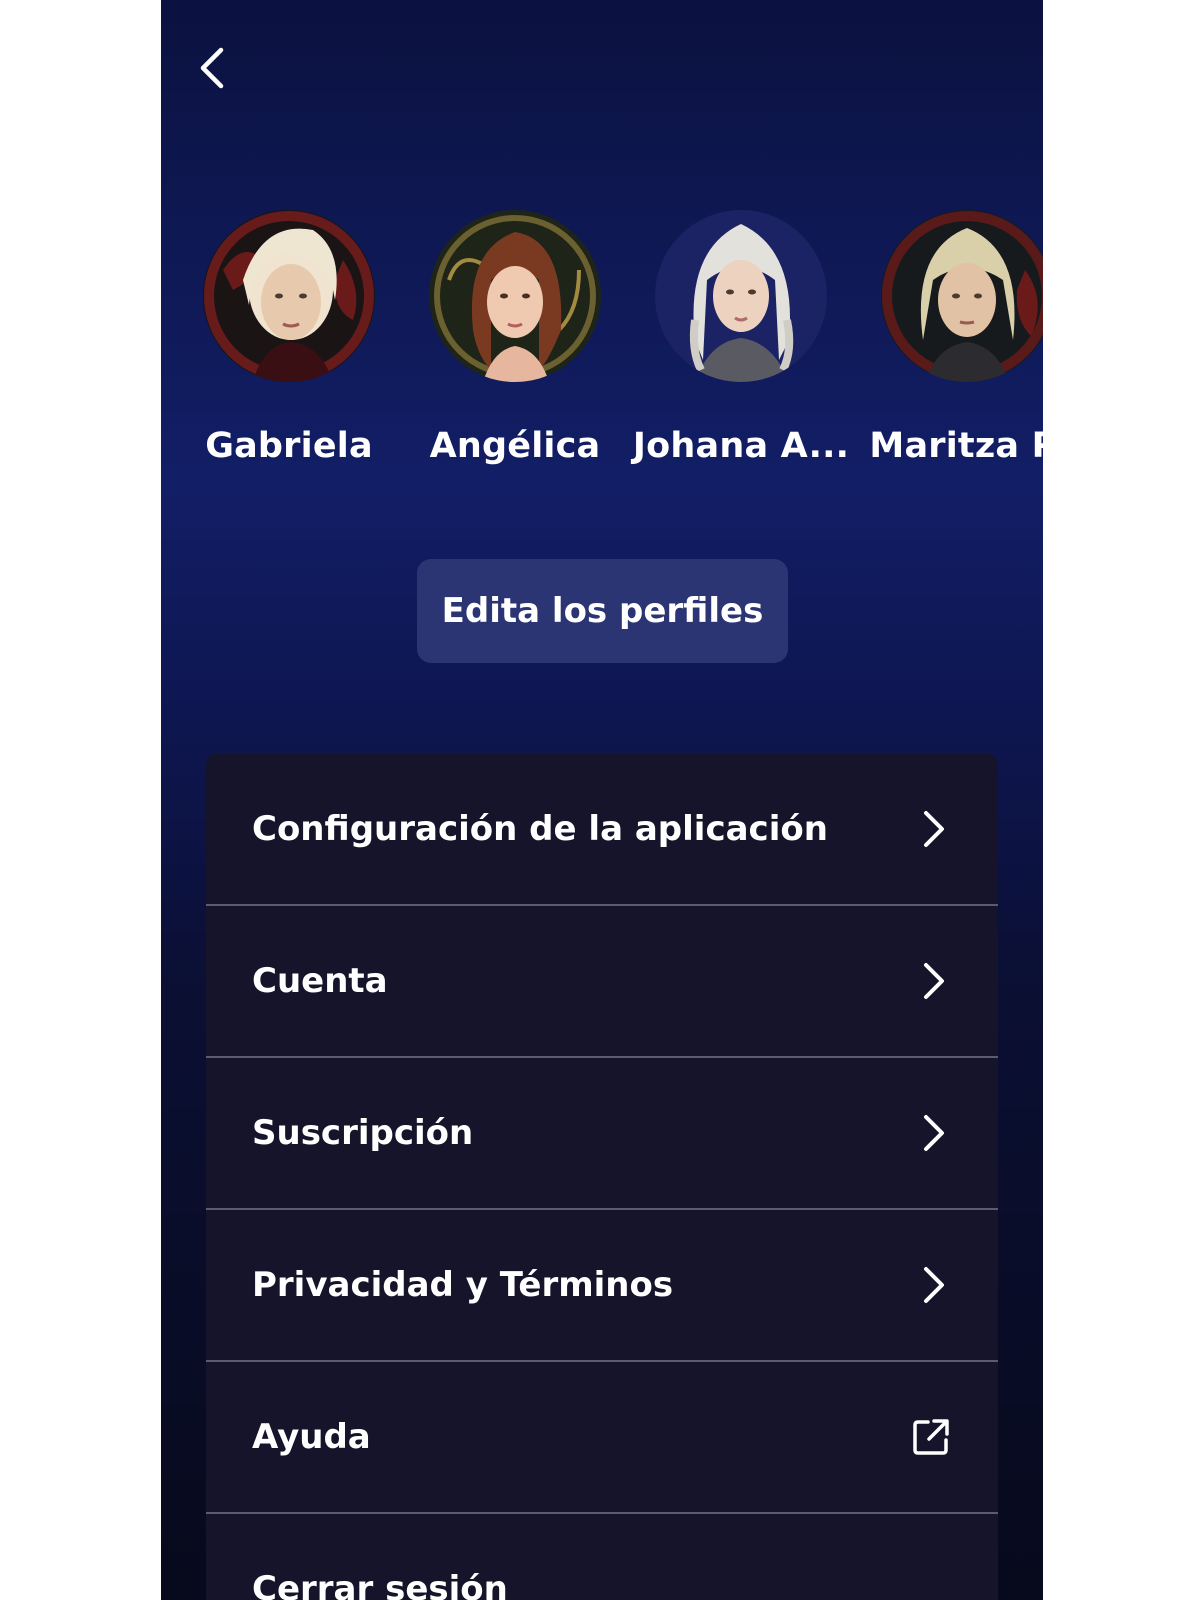  Describe the element at coordinates (380, 1584) in the screenshot. I see `menu-item-label: Cerrar sesión` at that location.